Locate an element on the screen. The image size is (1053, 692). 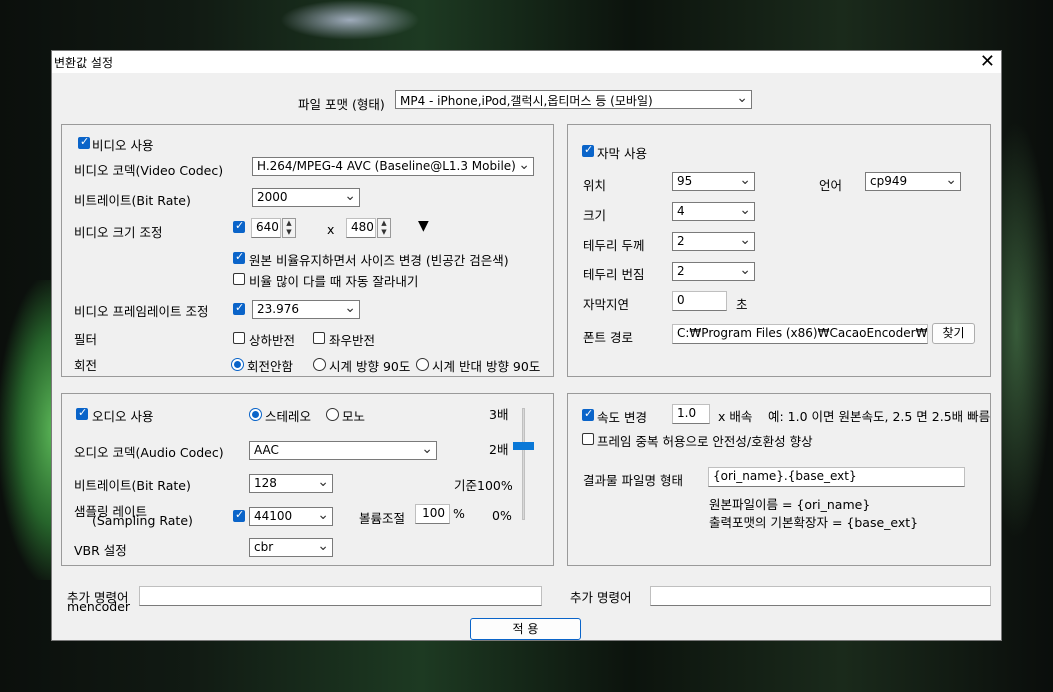
video-height-input: 480 is located at coordinates (361, 228).